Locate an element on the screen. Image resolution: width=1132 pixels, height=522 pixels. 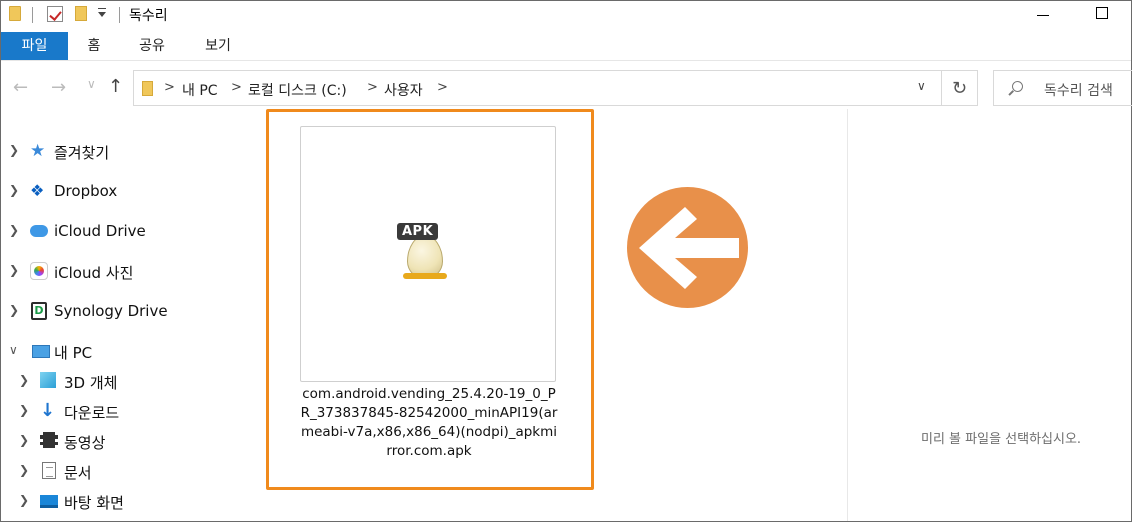
minimize-button is located at coordinates (1043, 15).